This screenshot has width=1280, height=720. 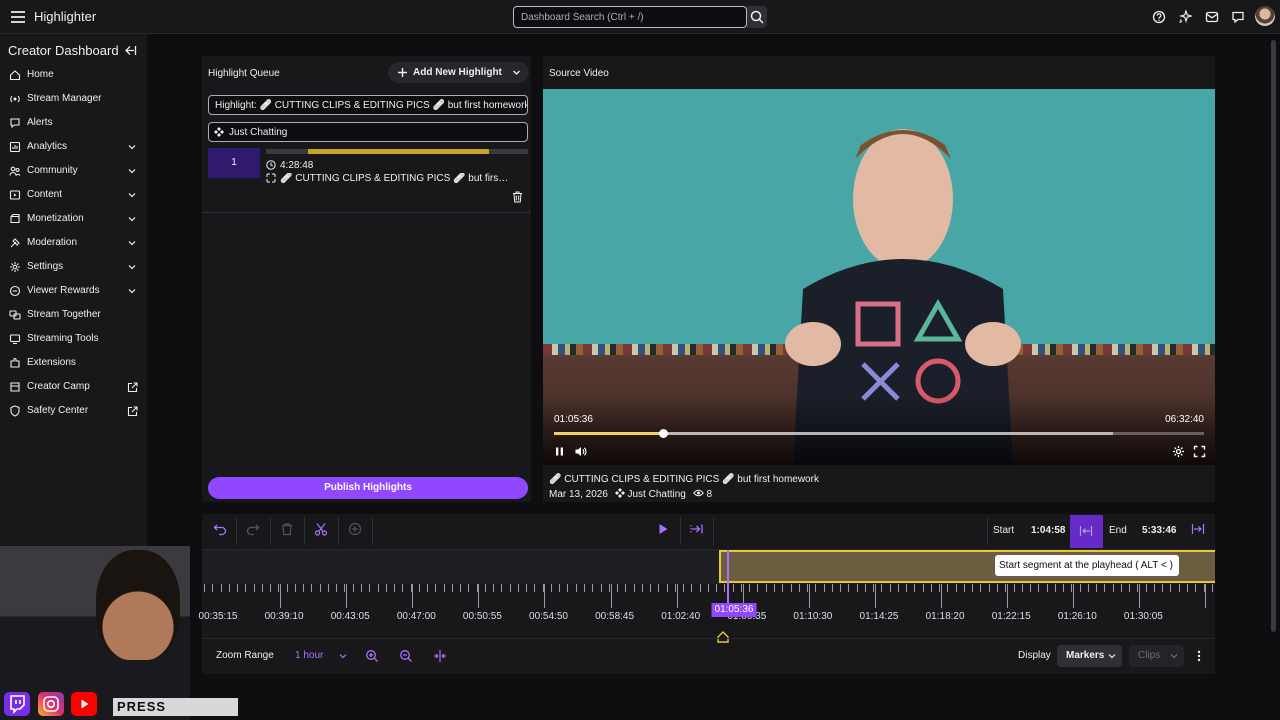 What do you see at coordinates (287, 529) in the screenshot?
I see `delete-segment-icon` at bounding box center [287, 529].